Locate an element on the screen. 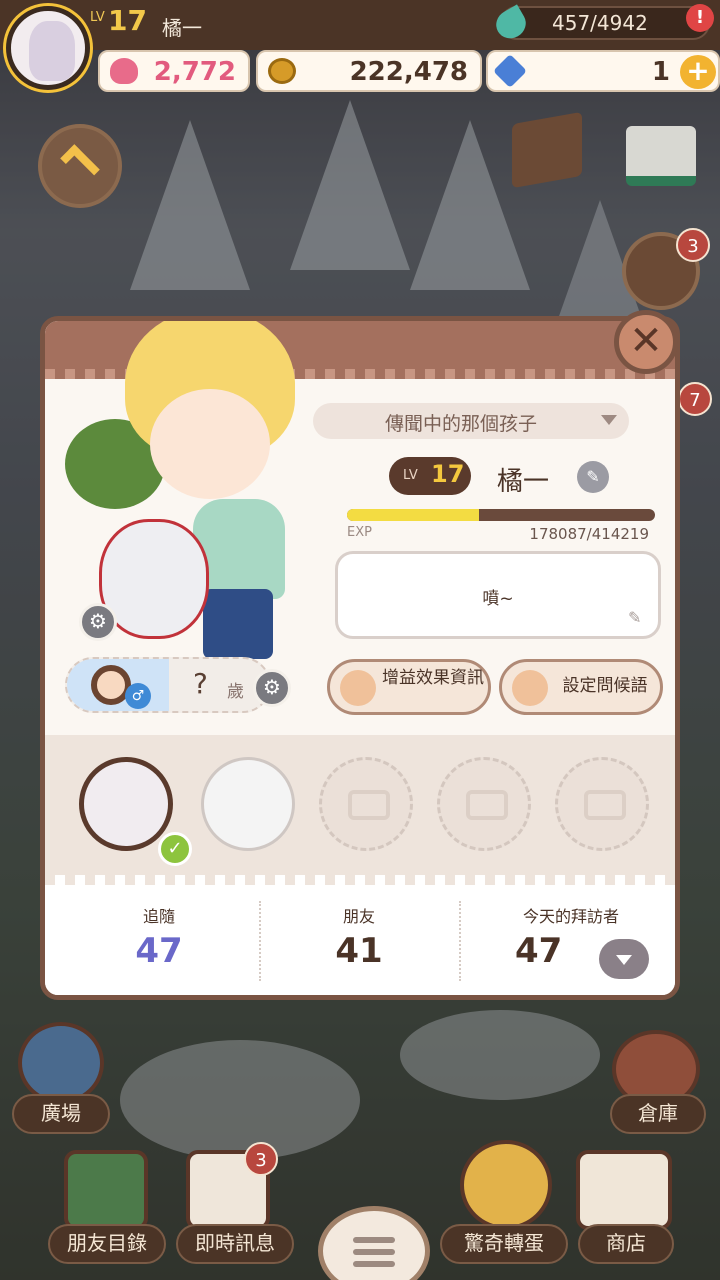 This screenshot has width=720, height=1280. gems-value: 1 is located at coordinates (660, 72).